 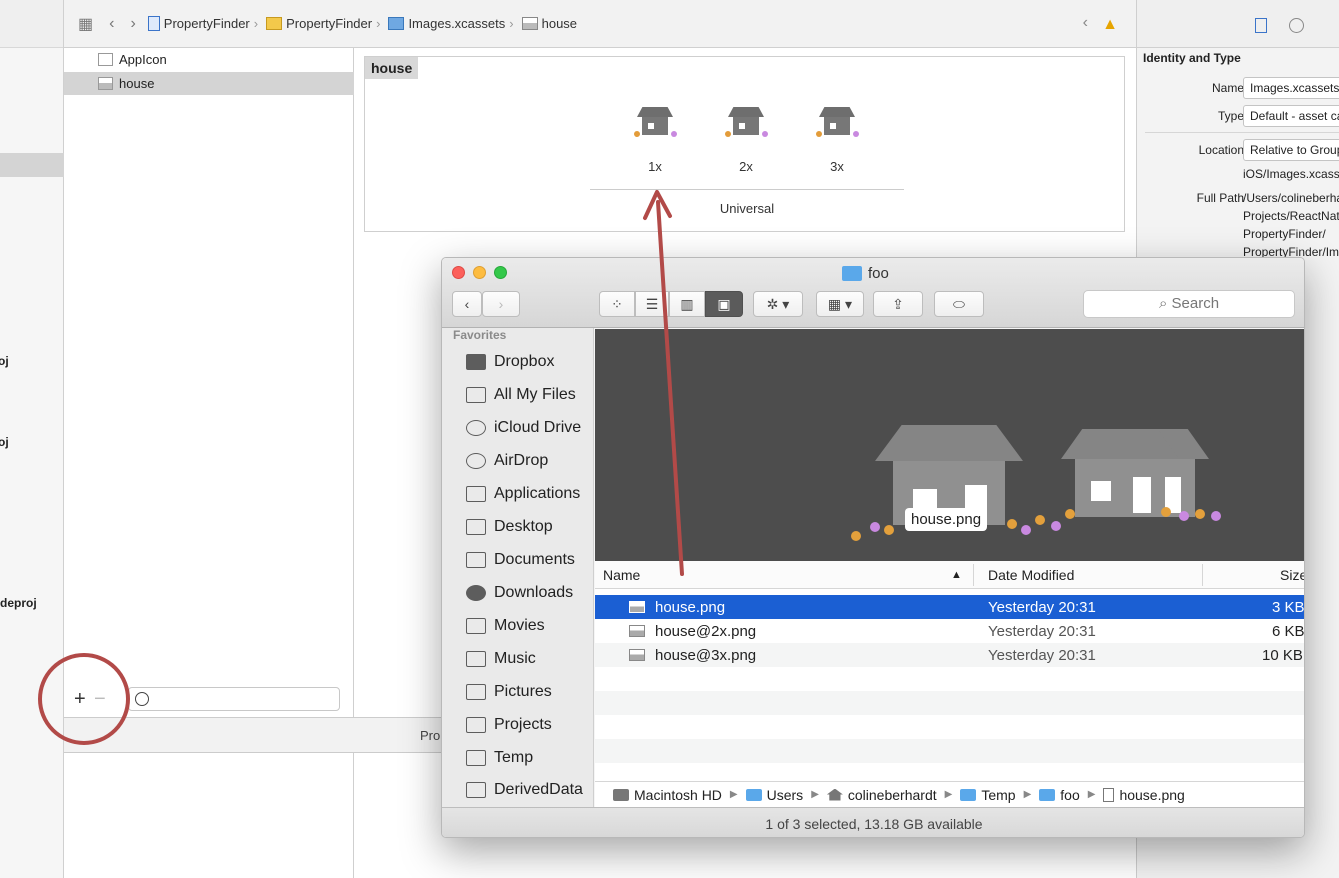 I want to click on sidebar-heading: Favorites, so click(x=480, y=335).